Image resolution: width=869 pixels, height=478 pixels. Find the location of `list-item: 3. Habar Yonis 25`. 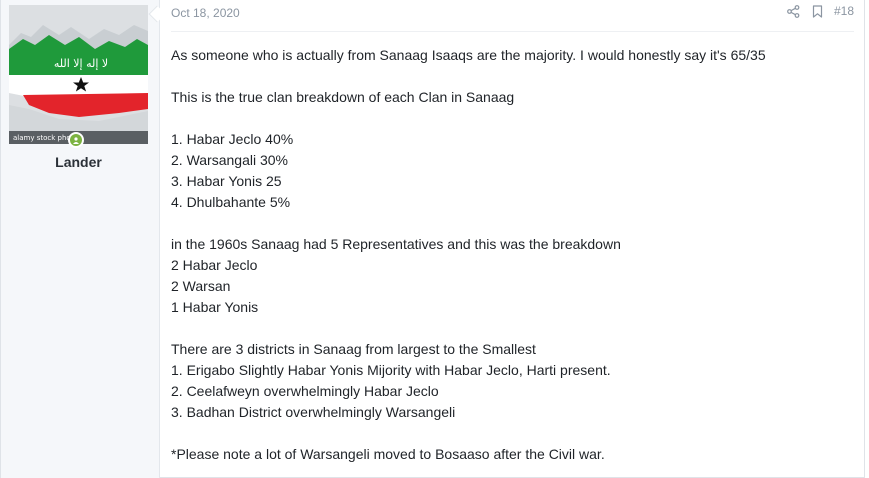

list-item: 3. Habar Yonis 25 is located at coordinates (226, 181).